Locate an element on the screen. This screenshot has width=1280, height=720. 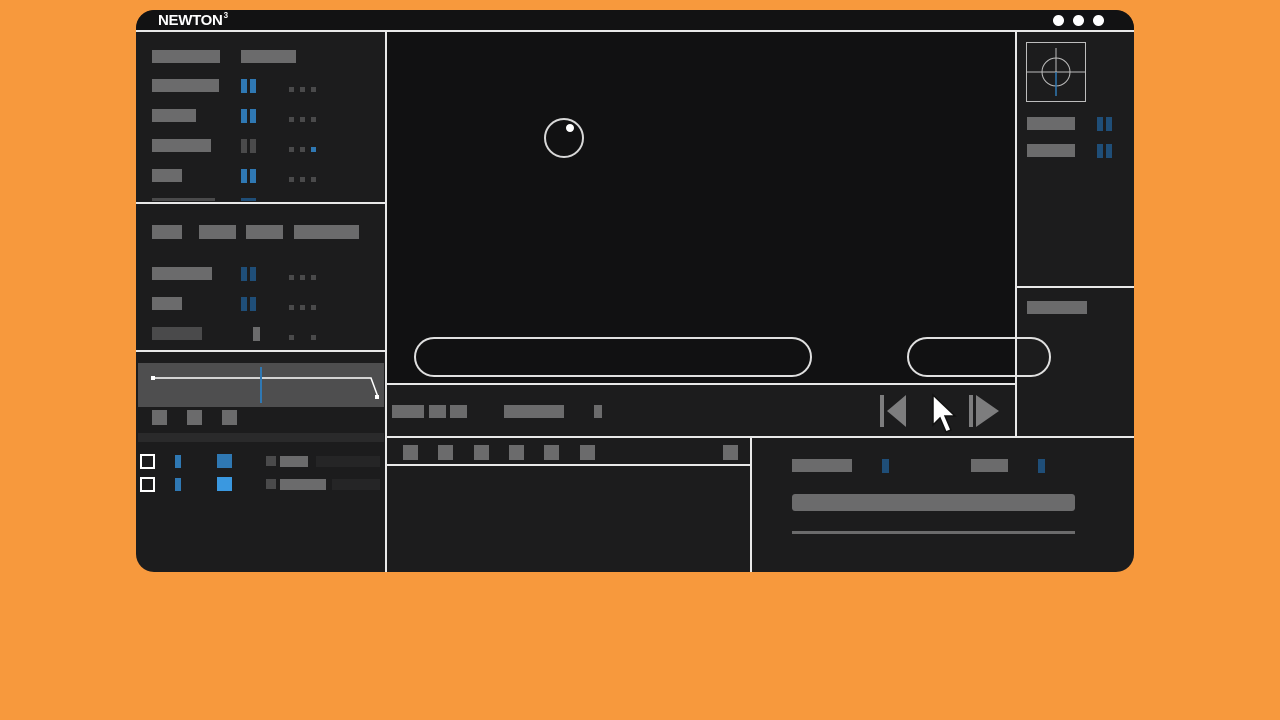
ball-highlight is located at coordinates (570, 128).